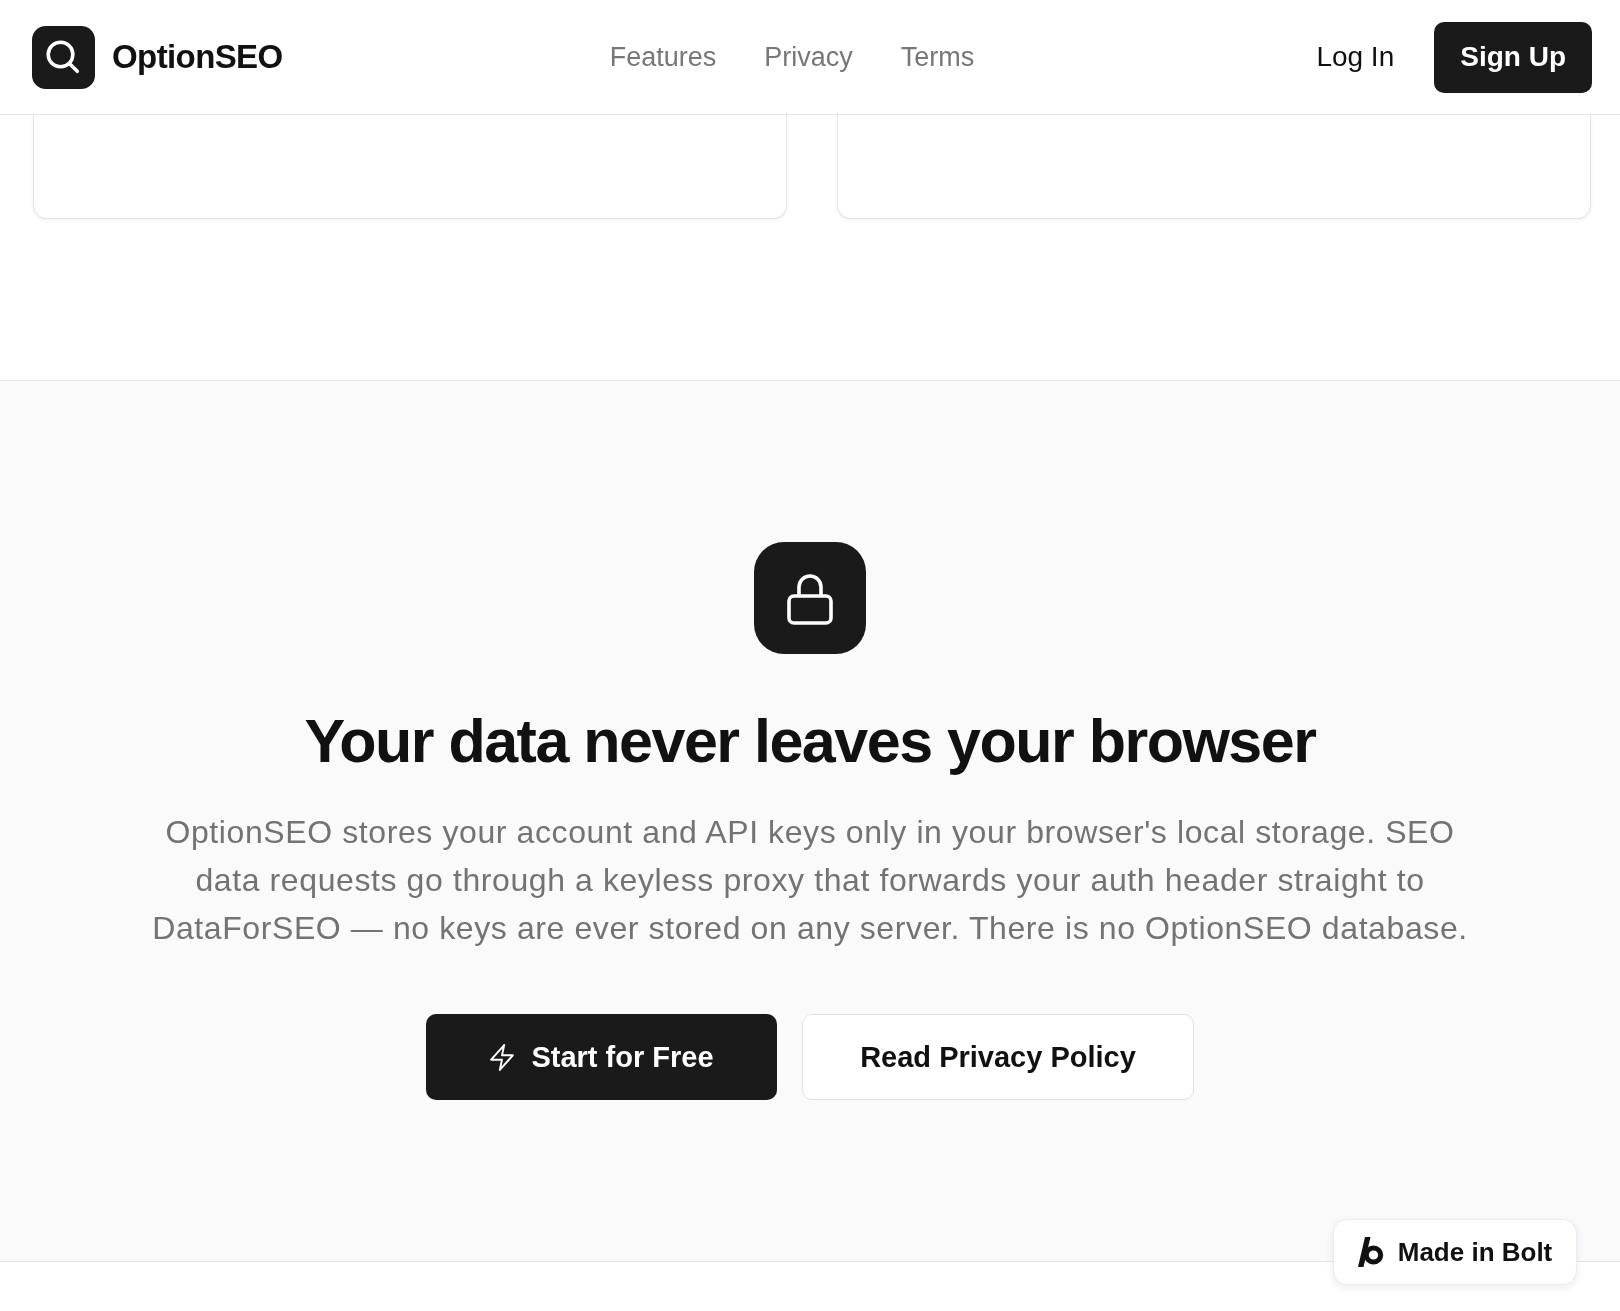 The height and width of the screenshot is (1311, 1620). Describe the element at coordinates (1355, 57) in the screenshot. I see `login-link: Log In` at that location.